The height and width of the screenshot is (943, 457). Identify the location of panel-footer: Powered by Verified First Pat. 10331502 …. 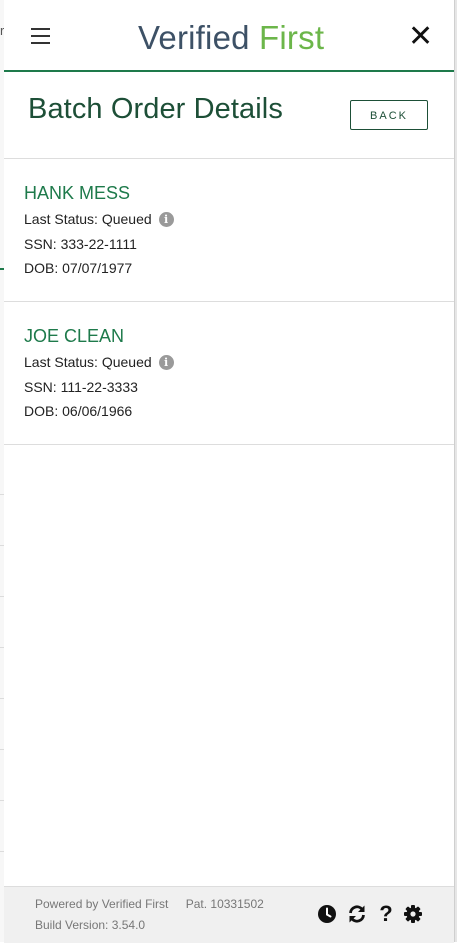
(229, 914).